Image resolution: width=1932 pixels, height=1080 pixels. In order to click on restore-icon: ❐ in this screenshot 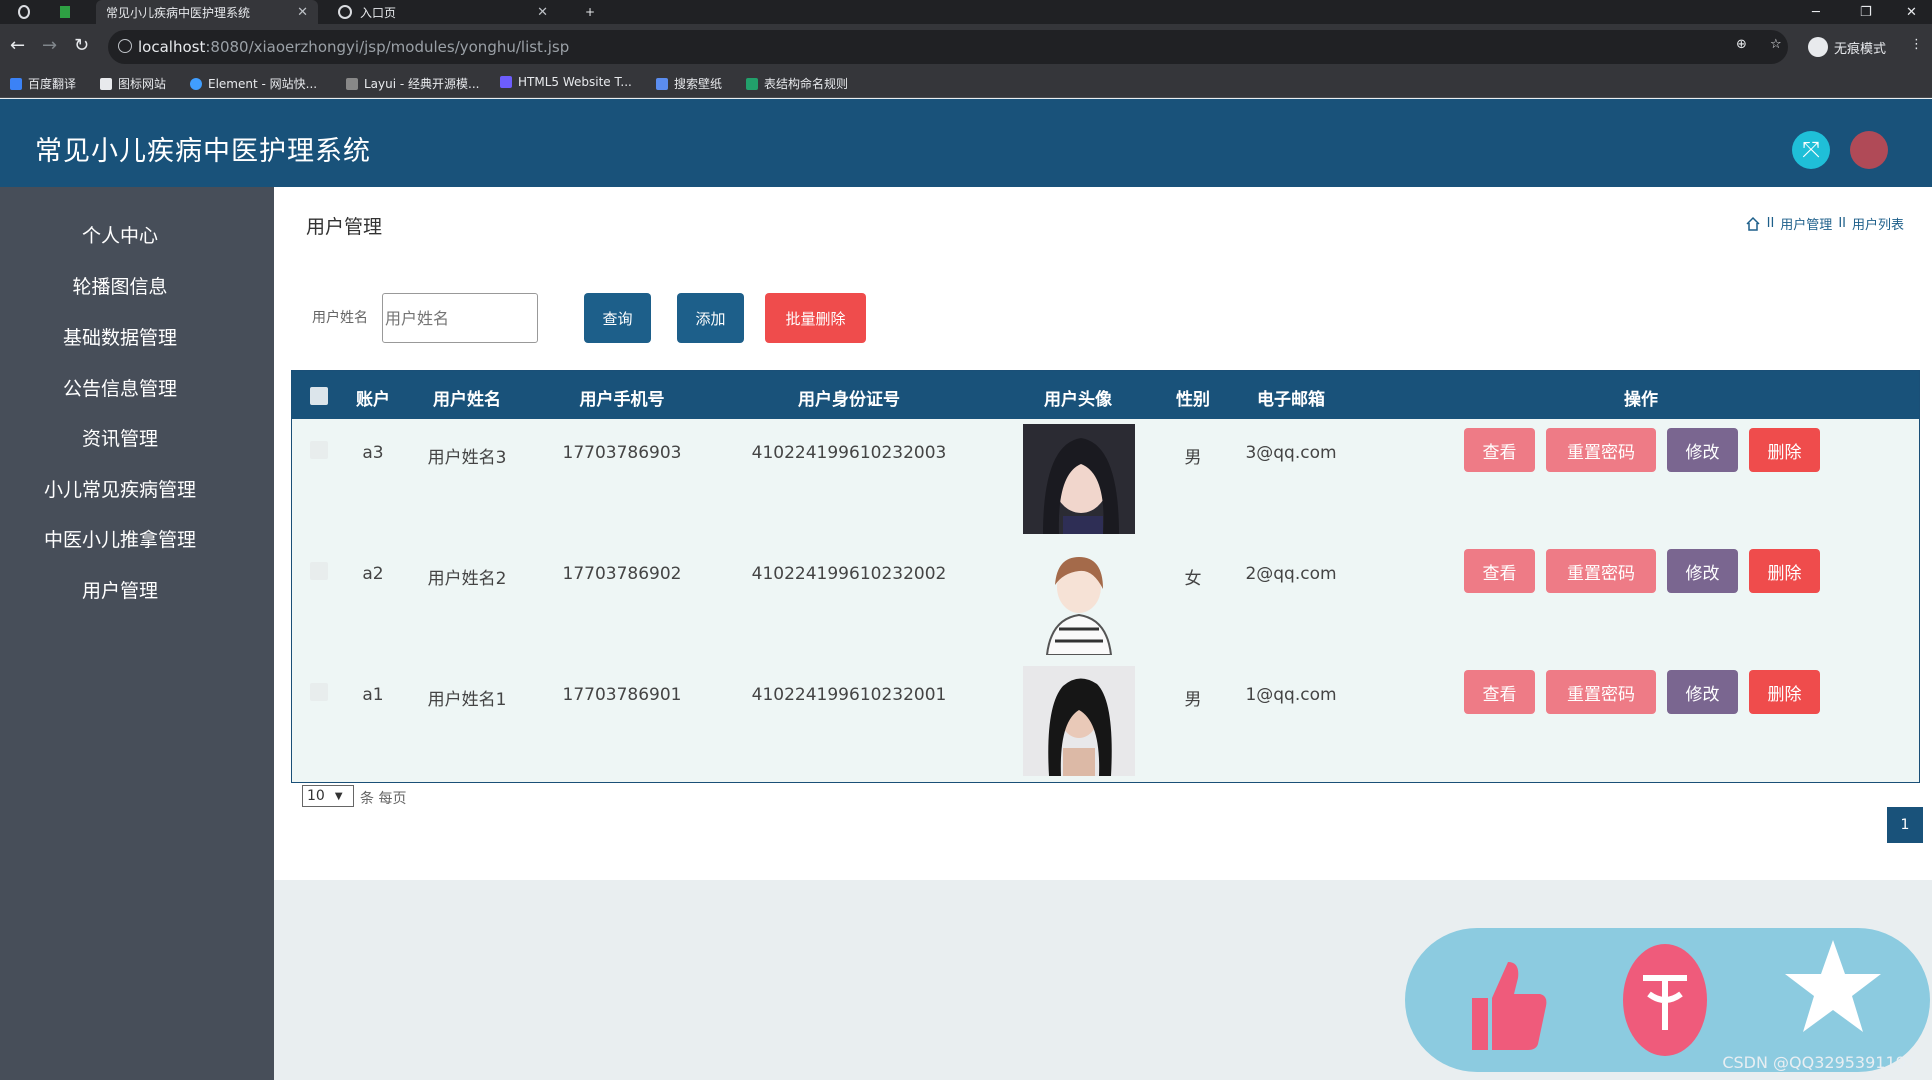, I will do `click(1866, 12)`.